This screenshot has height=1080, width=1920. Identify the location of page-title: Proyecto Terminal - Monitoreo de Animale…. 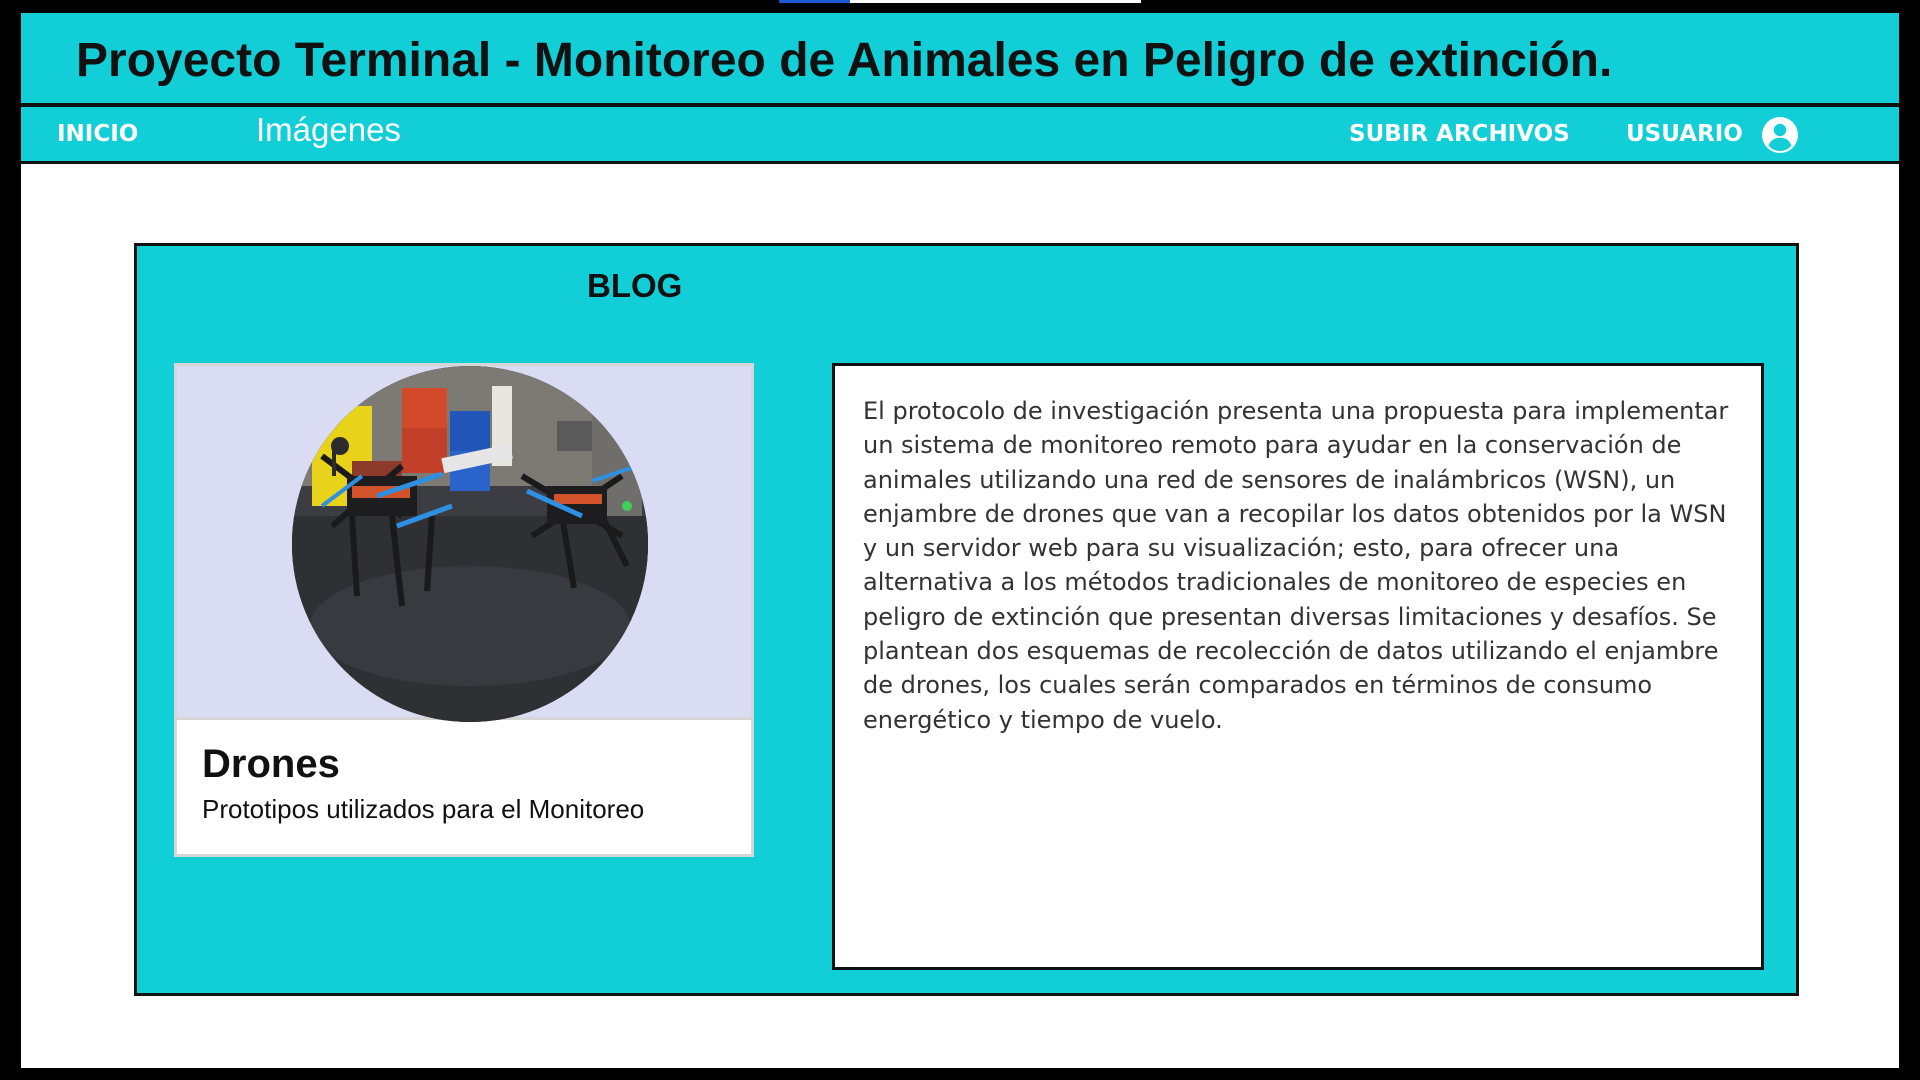
(844, 60).